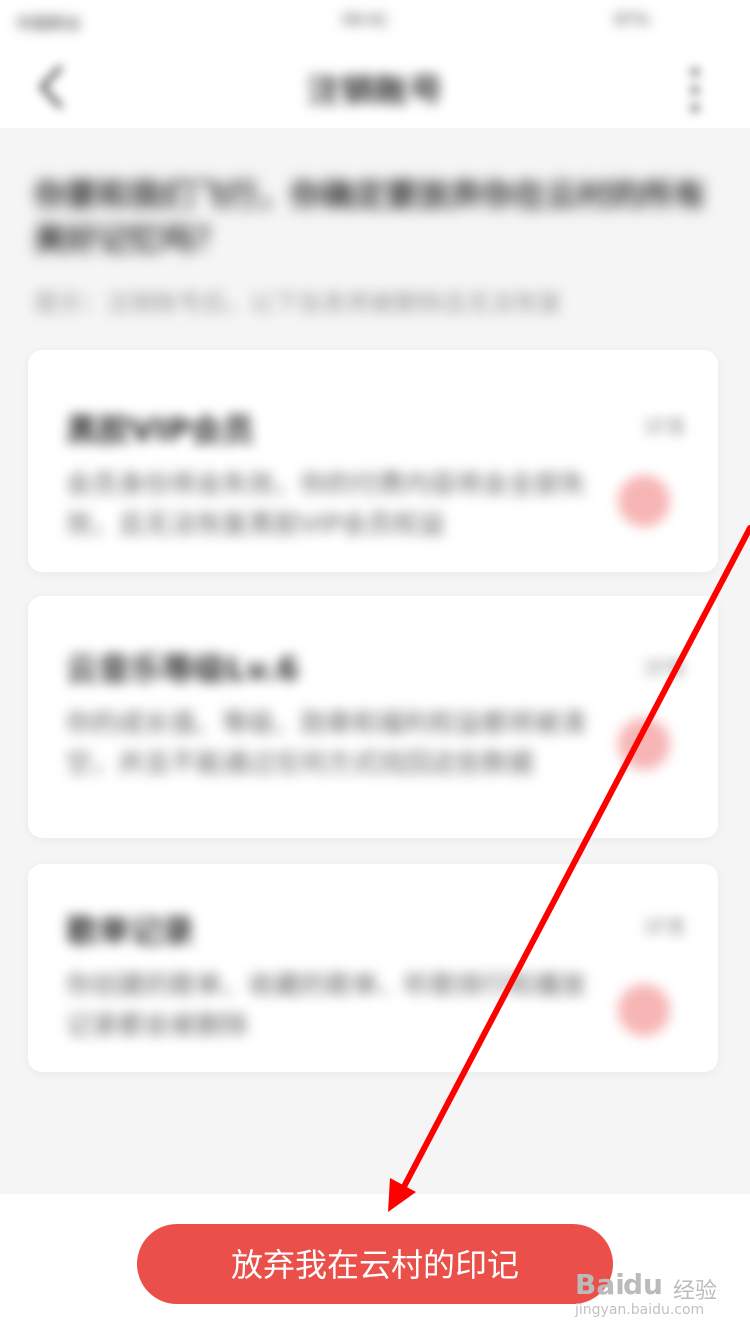  I want to click on intro-subheading: 提示：注销账号后，以下信息将被删除且无法恢复, so click(298, 303).